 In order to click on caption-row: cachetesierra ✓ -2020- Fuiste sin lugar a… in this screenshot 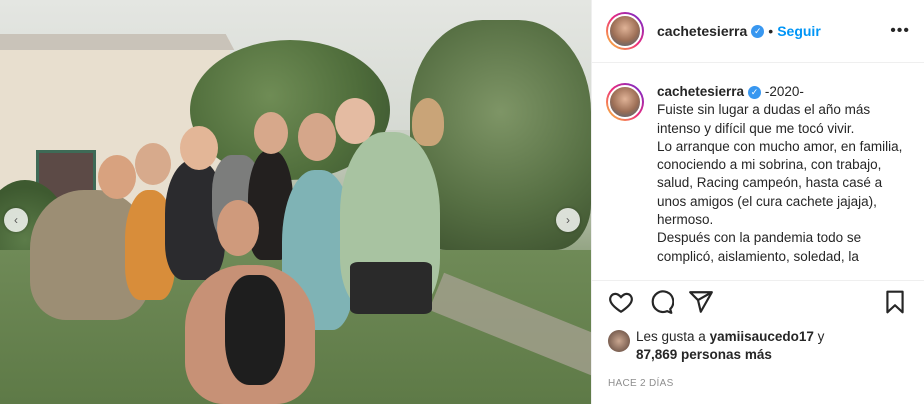, I will do `click(758, 174)`.